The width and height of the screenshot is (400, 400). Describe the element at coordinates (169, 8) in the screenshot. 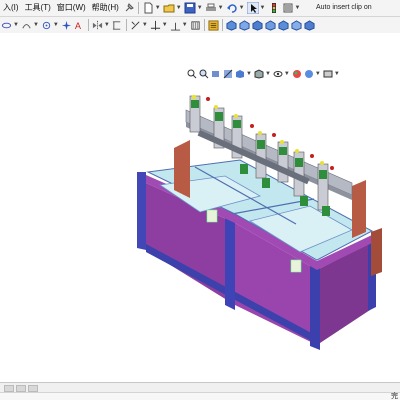

I see `open-file-icon` at that location.